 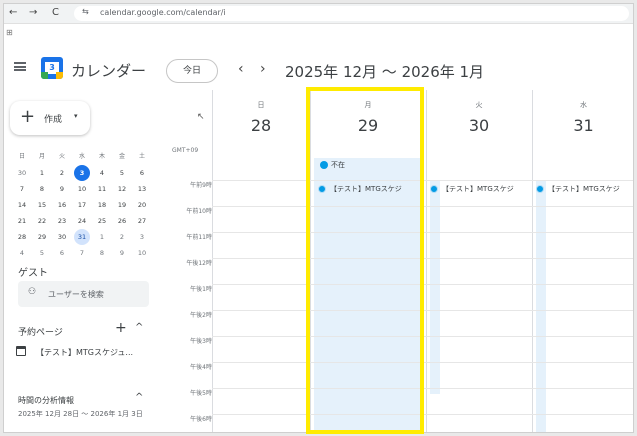 What do you see at coordinates (199, 211) in the screenshot?
I see `hour-label: 午前10時` at bounding box center [199, 211].